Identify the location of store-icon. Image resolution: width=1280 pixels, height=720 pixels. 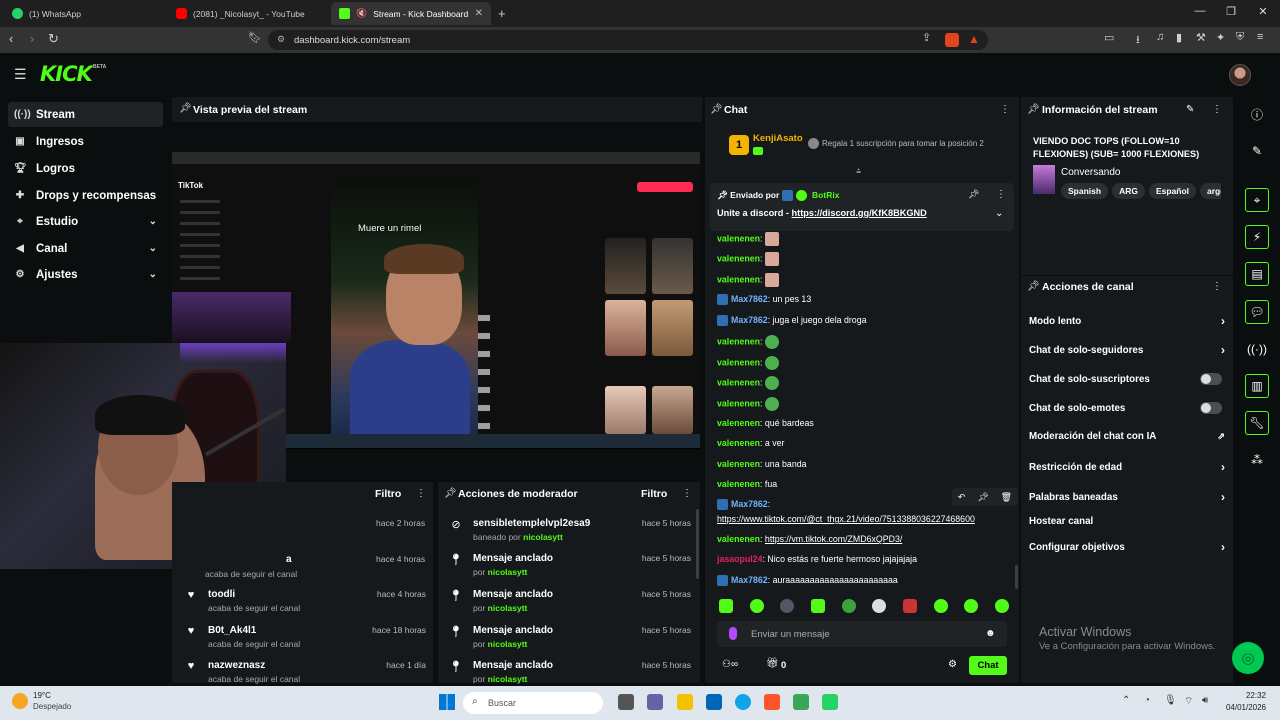
(714, 702).